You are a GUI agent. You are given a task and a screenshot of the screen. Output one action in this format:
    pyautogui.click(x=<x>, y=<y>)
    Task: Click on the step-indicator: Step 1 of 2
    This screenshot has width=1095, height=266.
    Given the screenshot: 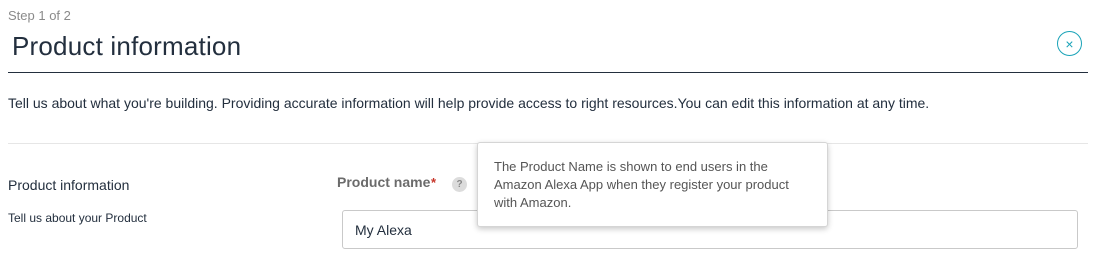 What is the action you would take?
    pyautogui.click(x=39, y=15)
    